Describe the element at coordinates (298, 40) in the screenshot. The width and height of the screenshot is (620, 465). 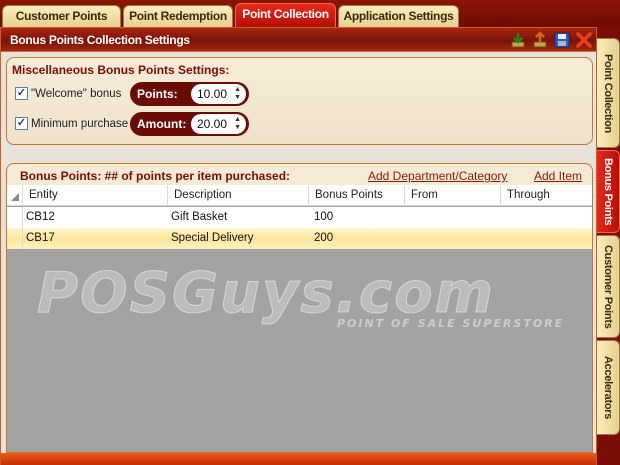
I see `panel-header: Bonus Points Collection Settings` at that location.